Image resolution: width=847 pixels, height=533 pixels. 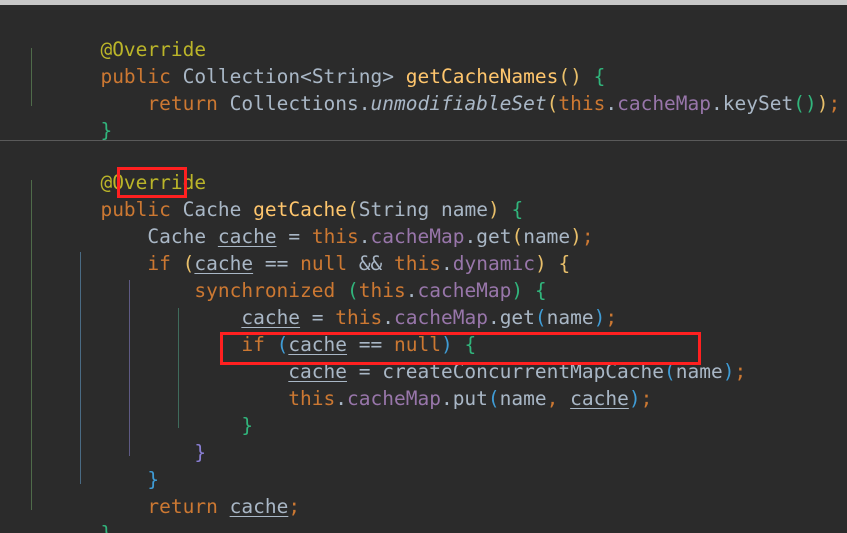 What do you see at coordinates (423, 357) in the screenshot?
I see `code-line-highlighted: cache = createConcurrentMapCache(name);` at bounding box center [423, 357].